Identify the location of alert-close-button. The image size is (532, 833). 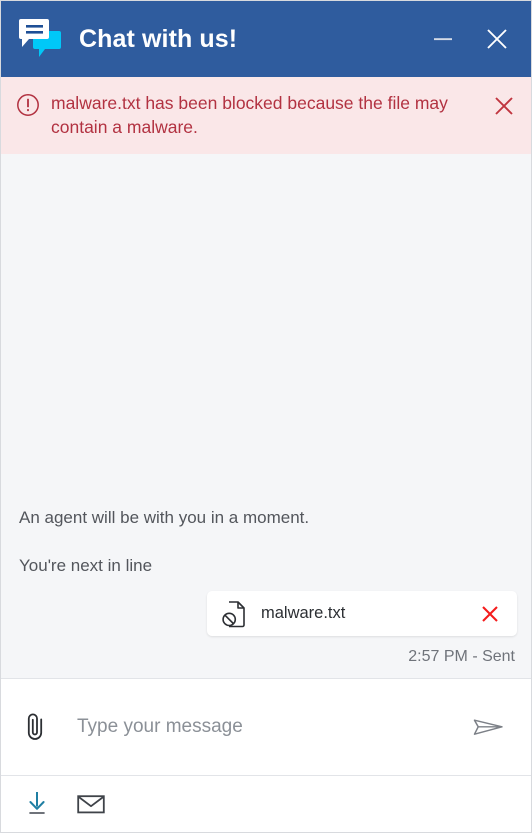
(504, 106).